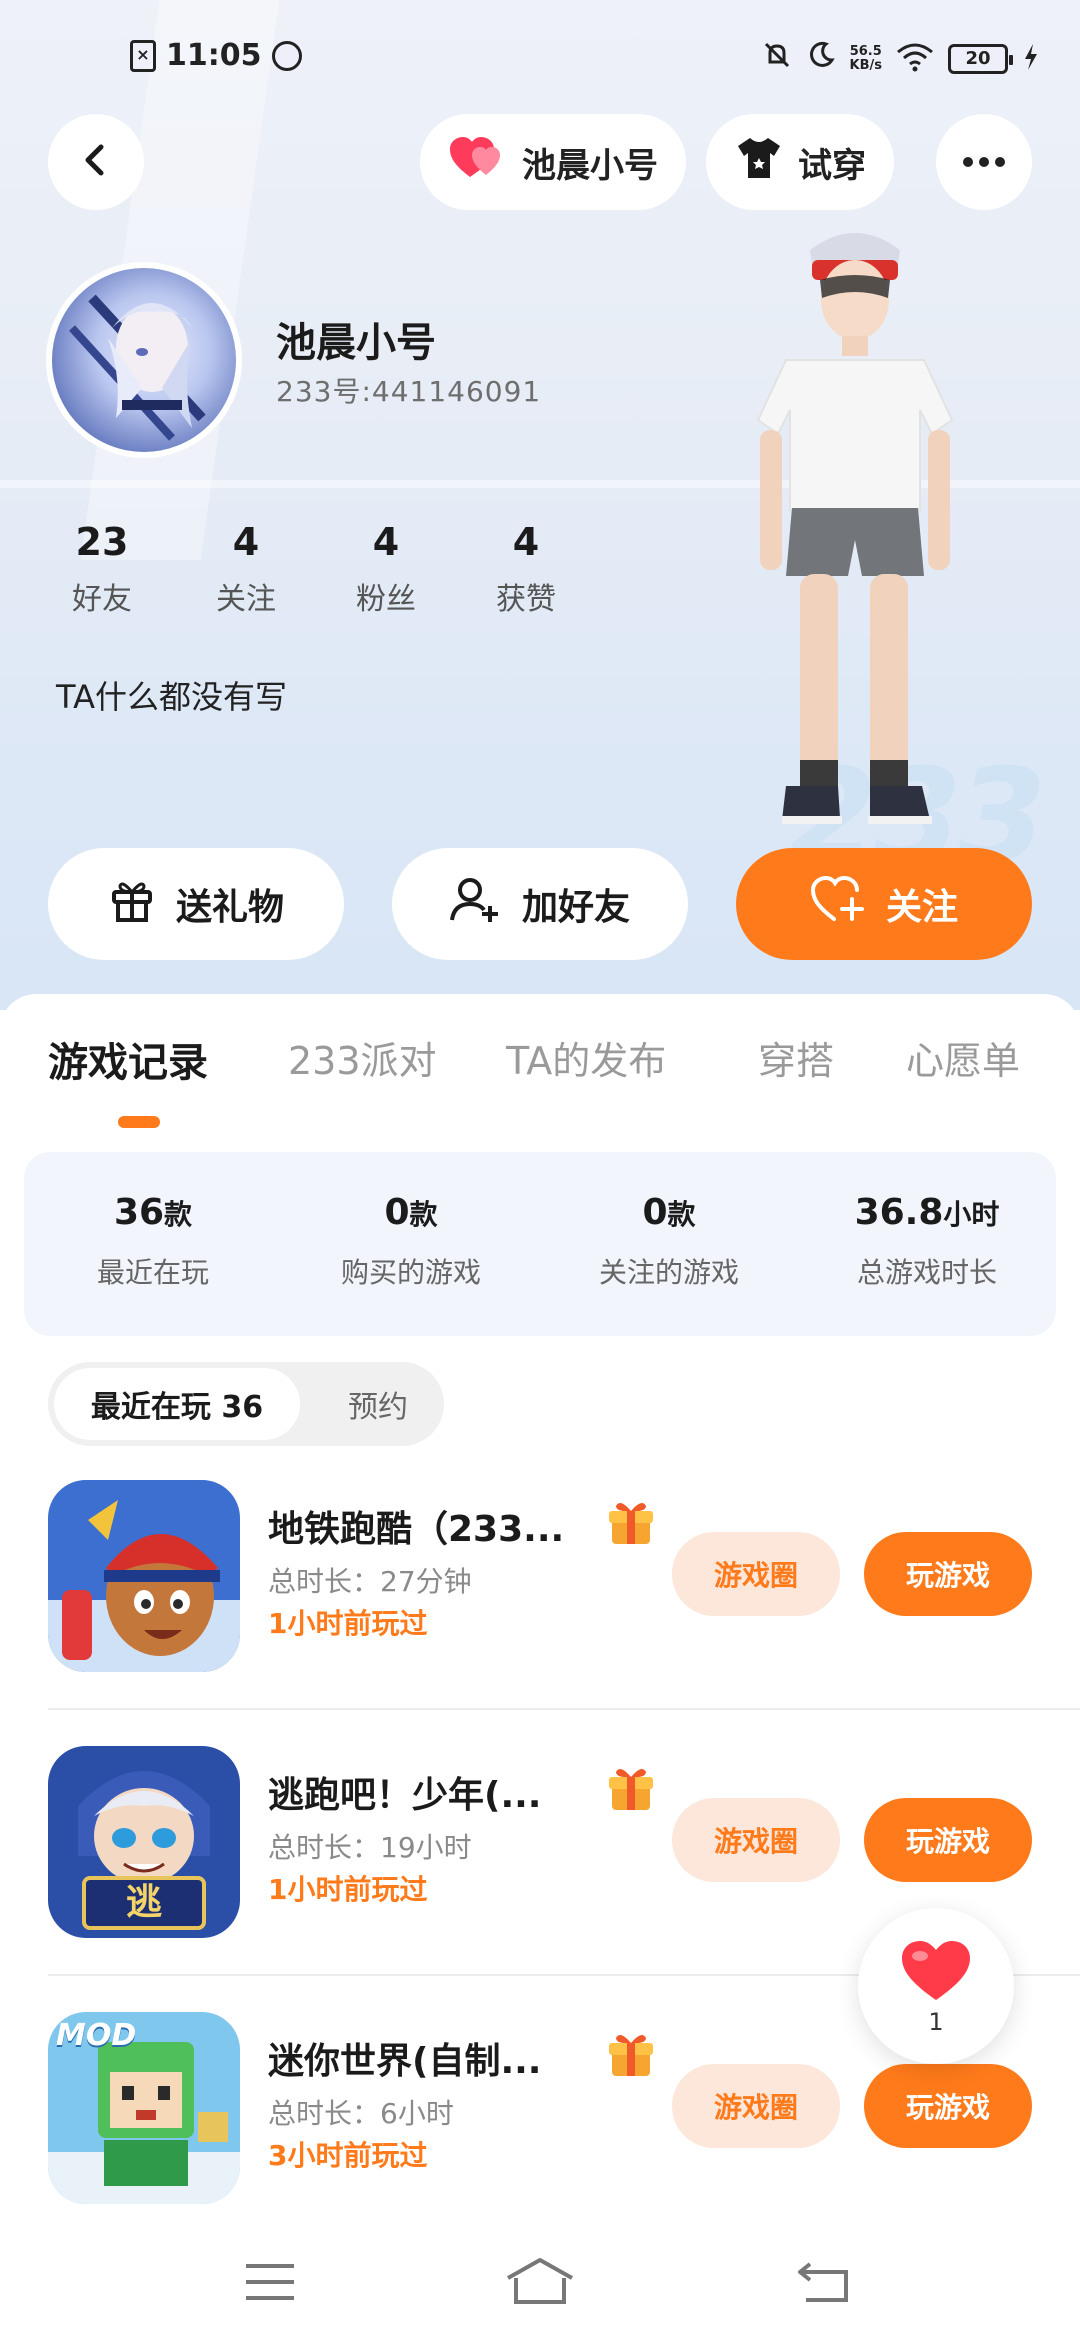  What do you see at coordinates (102, 569) in the screenshot?
I see `stat-friends: 23 好友` at bounding box center [102, 569].